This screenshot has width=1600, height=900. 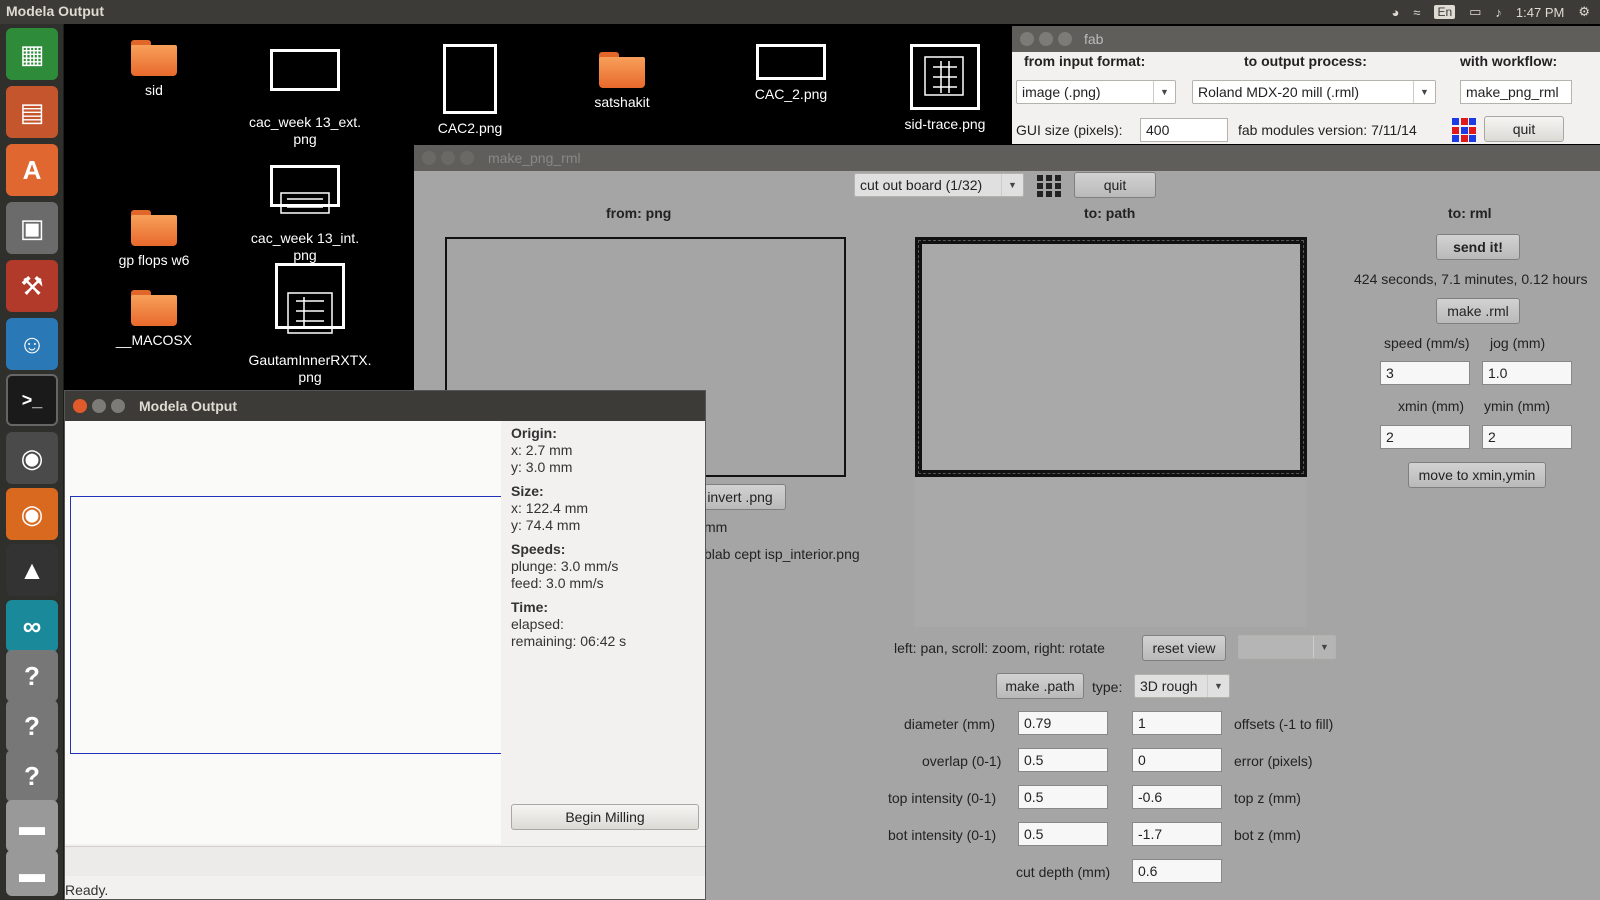 I want to click on path-preview, so click(x=1111, y=432).